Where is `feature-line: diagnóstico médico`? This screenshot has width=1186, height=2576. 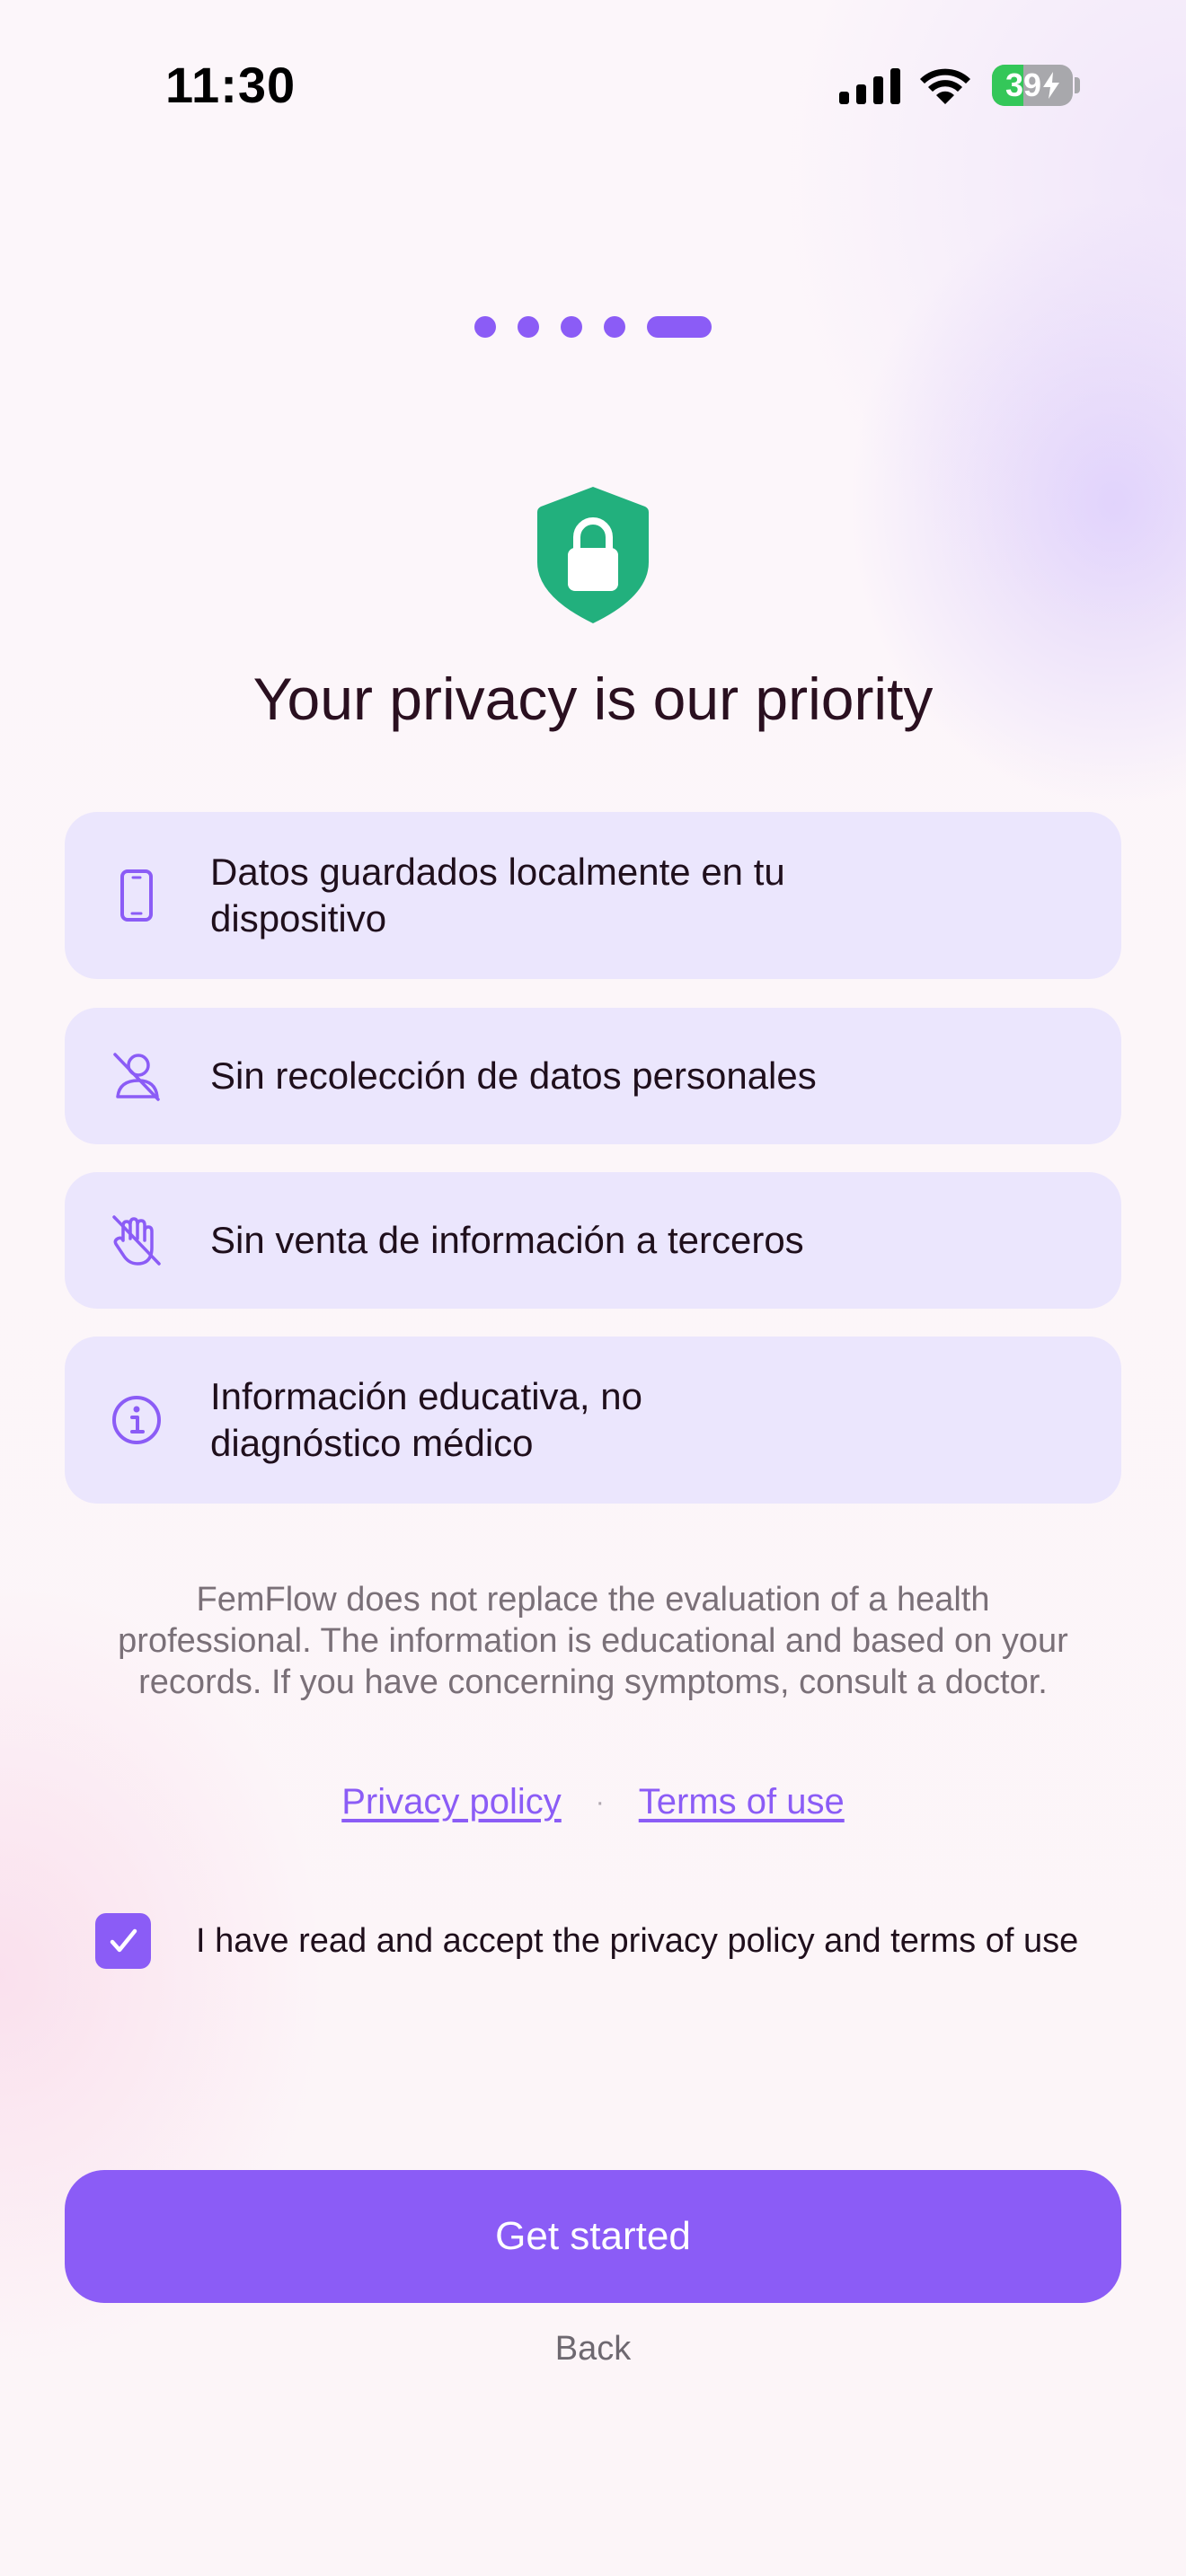
feature-line: diagnóstico médico is located at coordinates (372, 1443).